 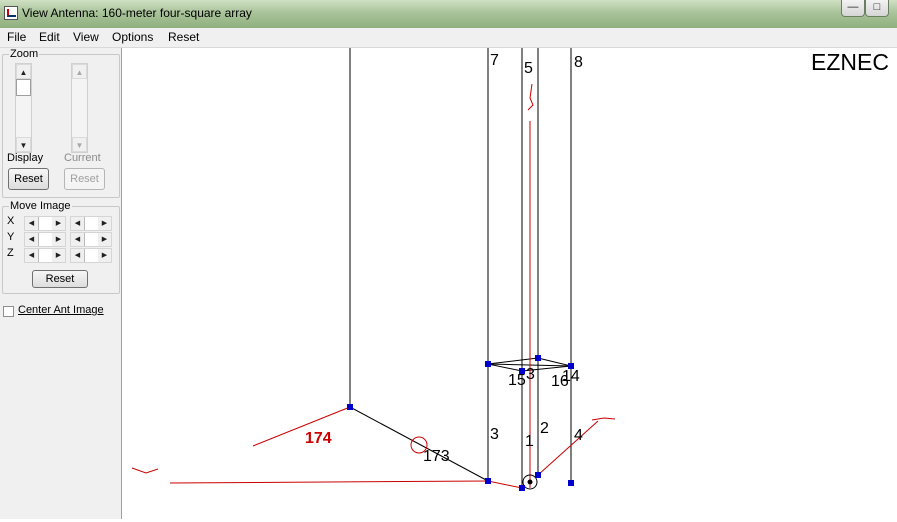 I want to click on axis-y-label: Y, so click(x=11, y=237).